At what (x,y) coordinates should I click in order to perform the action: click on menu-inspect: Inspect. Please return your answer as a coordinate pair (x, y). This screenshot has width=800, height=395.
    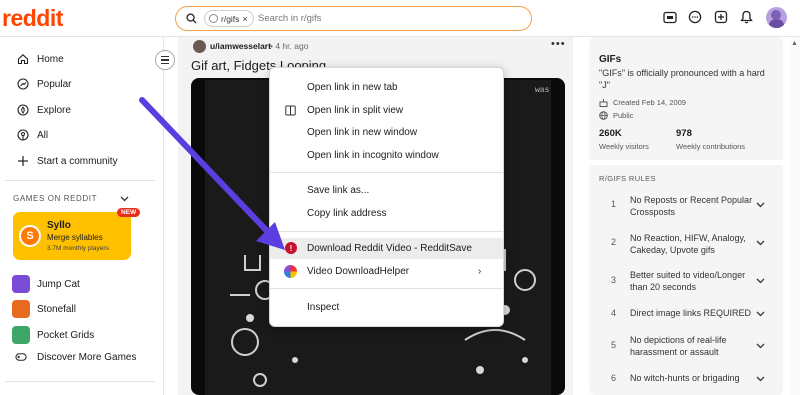
    Looking at the image, I should click on (386, 307).